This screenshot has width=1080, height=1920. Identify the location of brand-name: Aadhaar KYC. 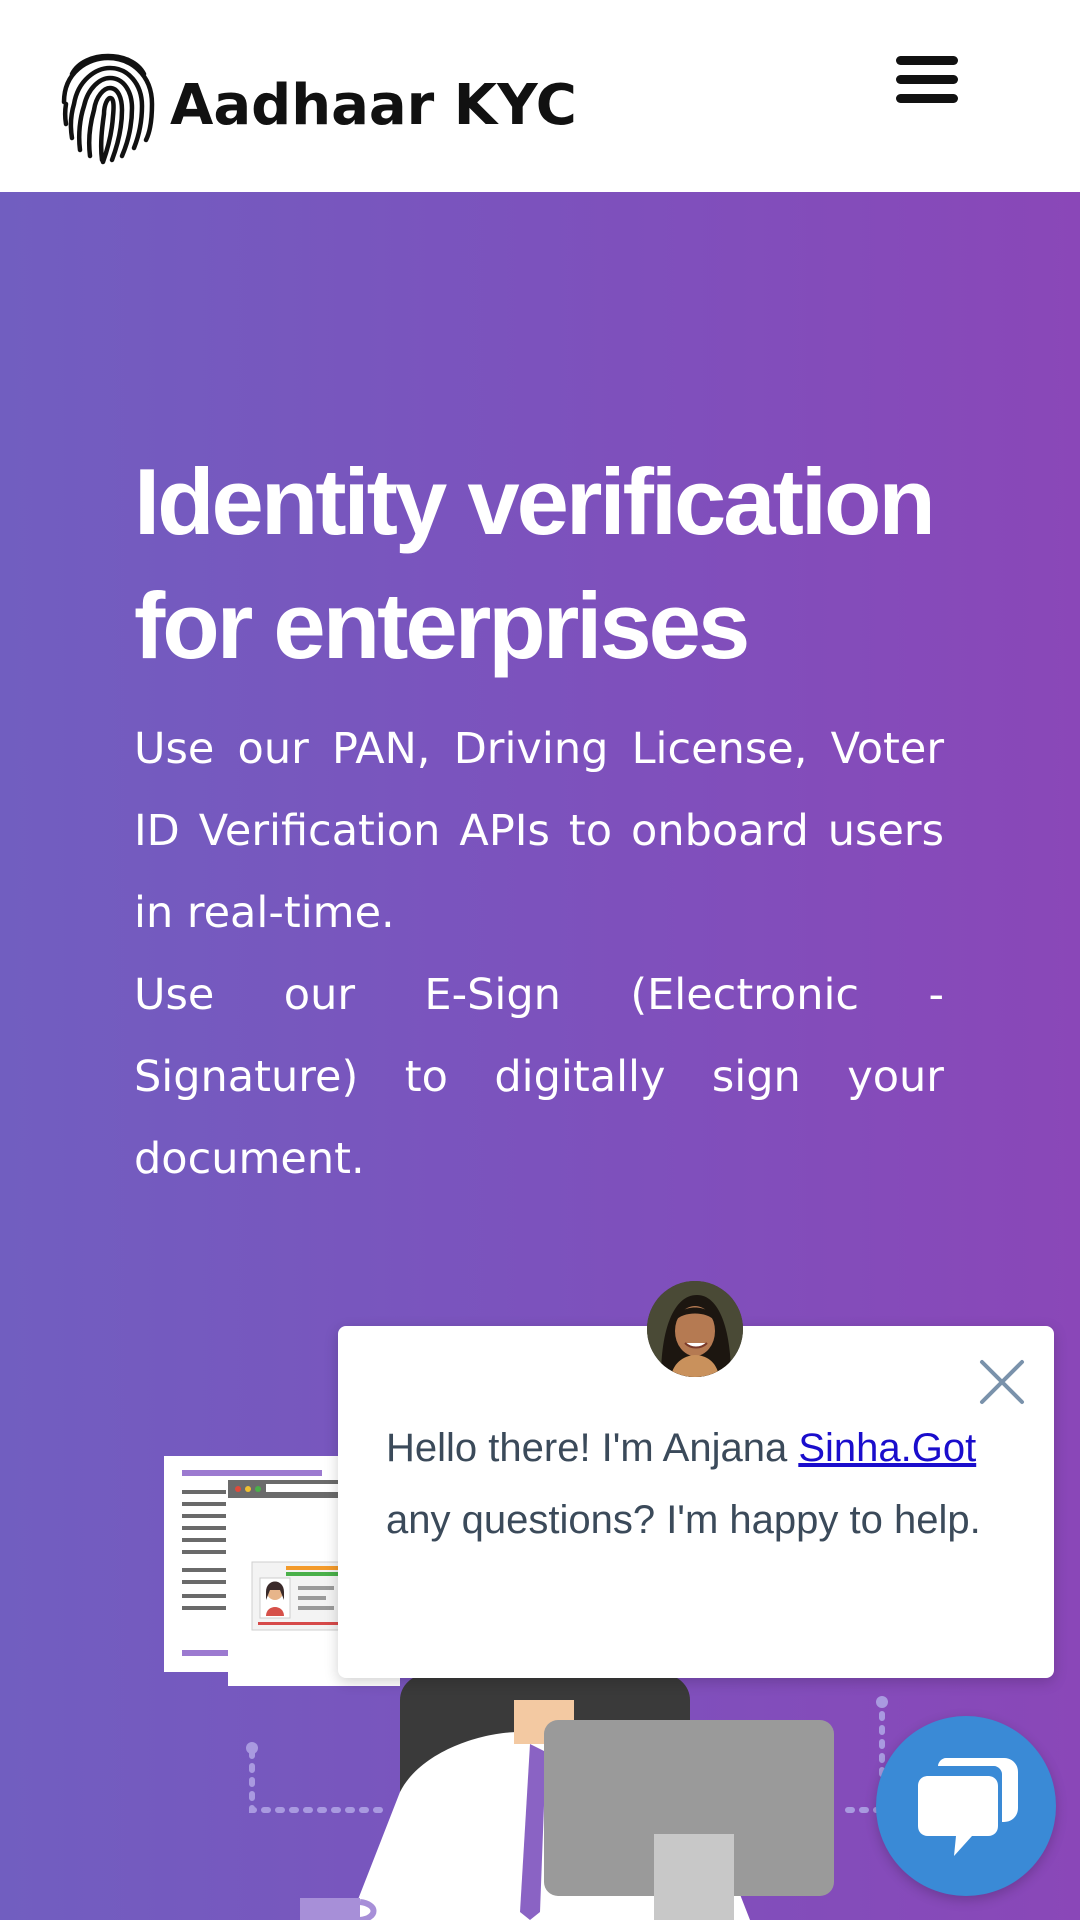
(373, 105).